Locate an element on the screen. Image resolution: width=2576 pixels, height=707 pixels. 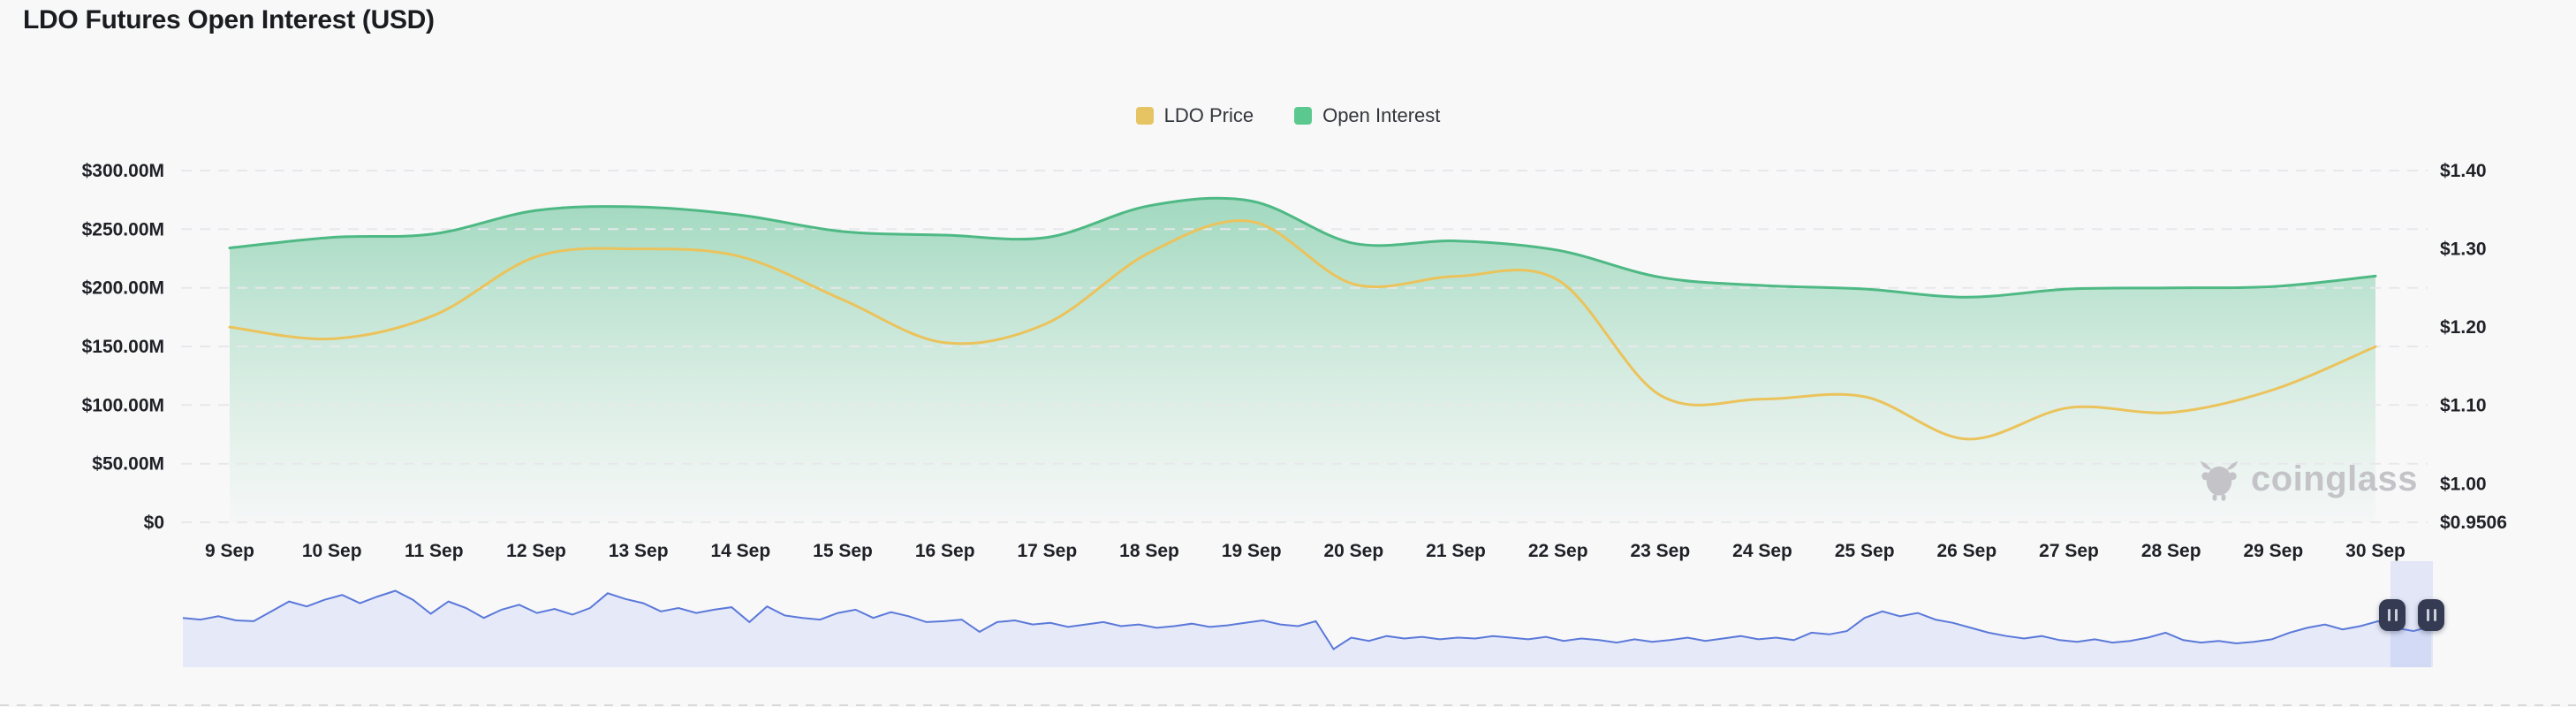
coinglass-watermark: coinglass is located at coordinates (2307, 479).